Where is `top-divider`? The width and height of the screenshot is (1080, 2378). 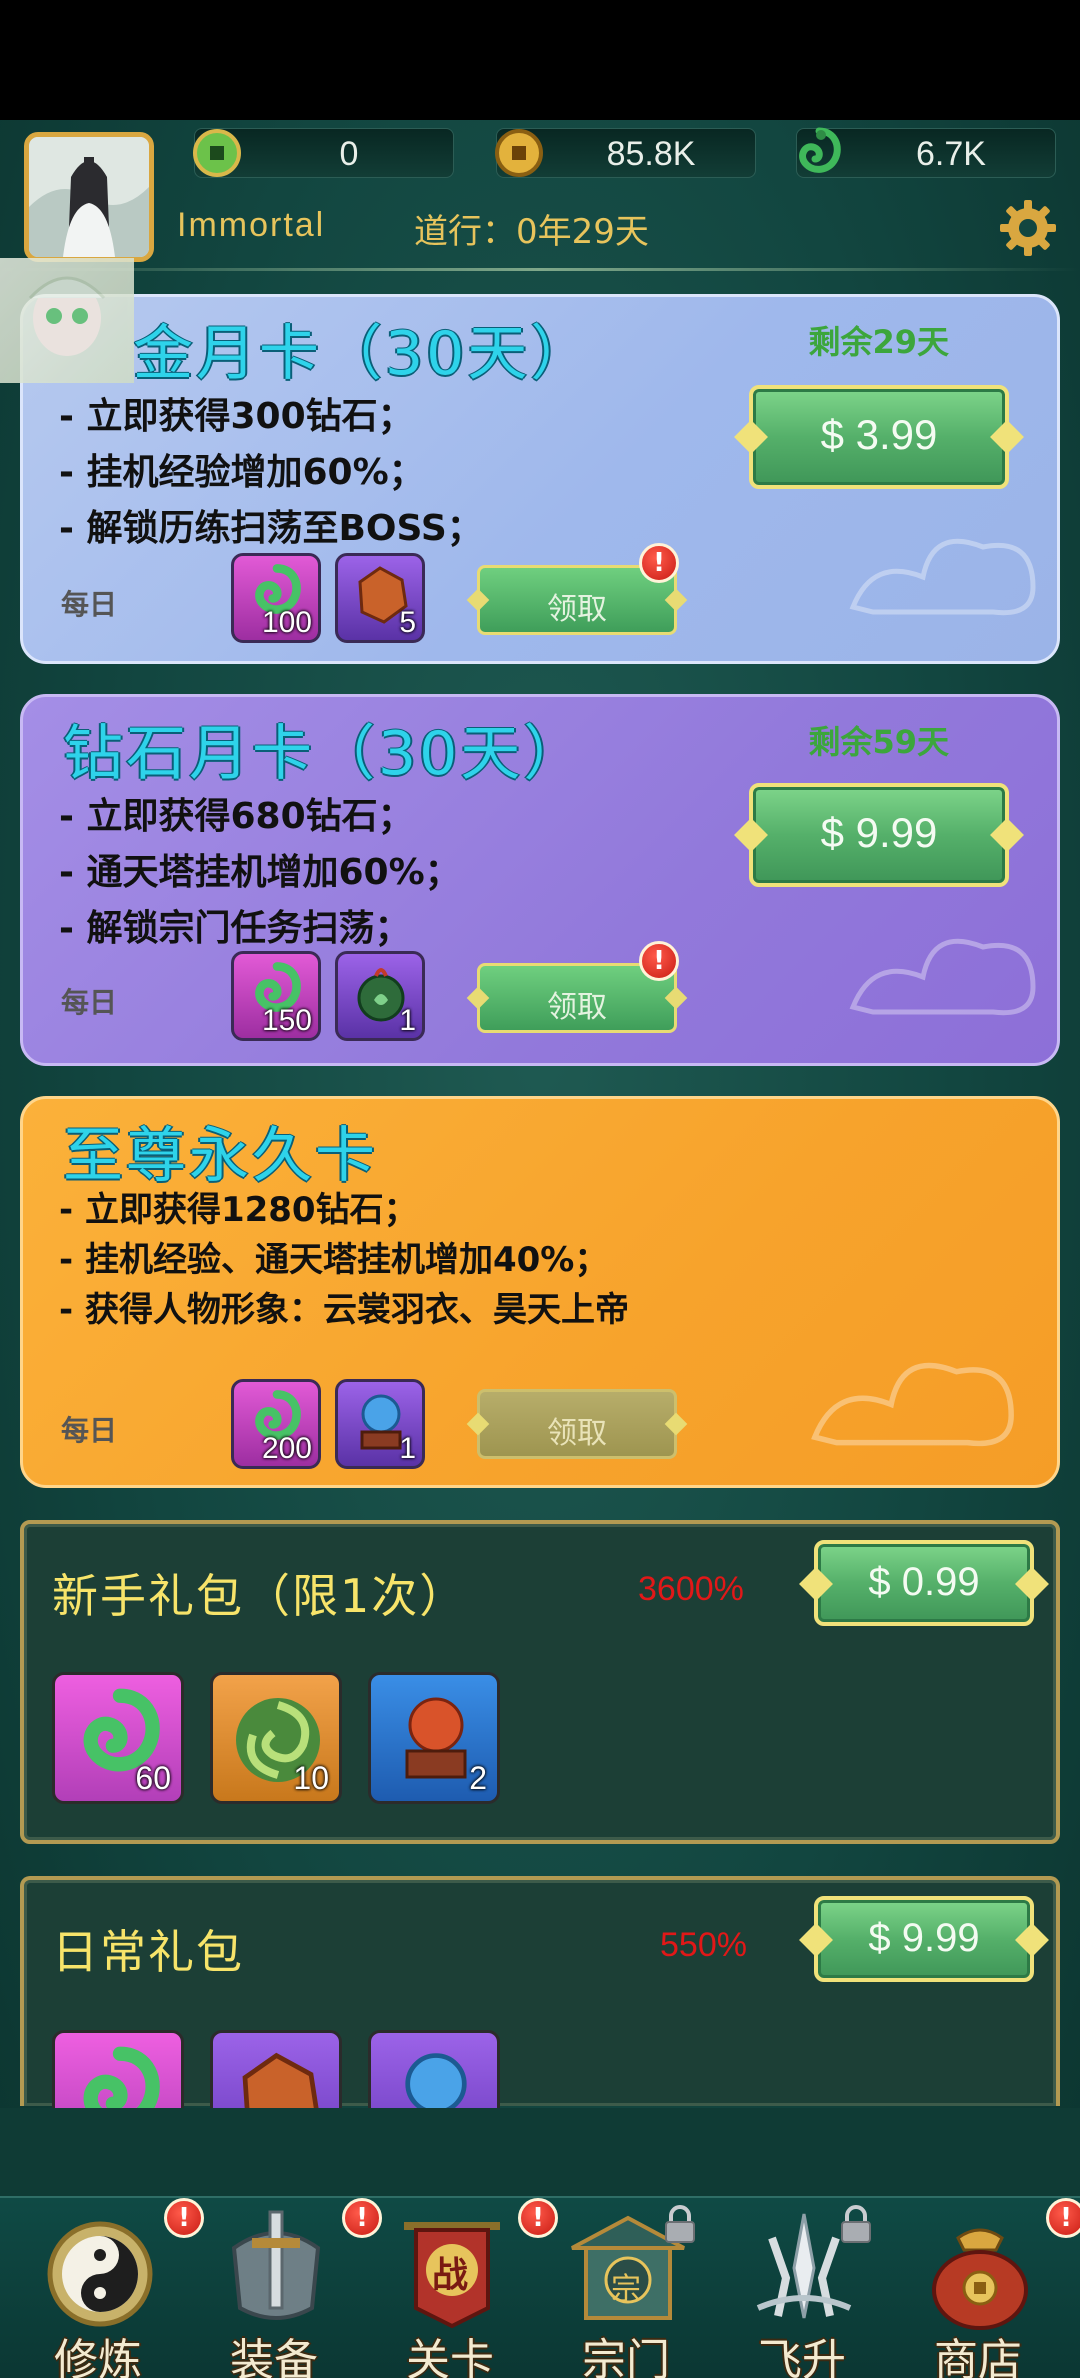
top-divider is located at coordinates (540, 269).